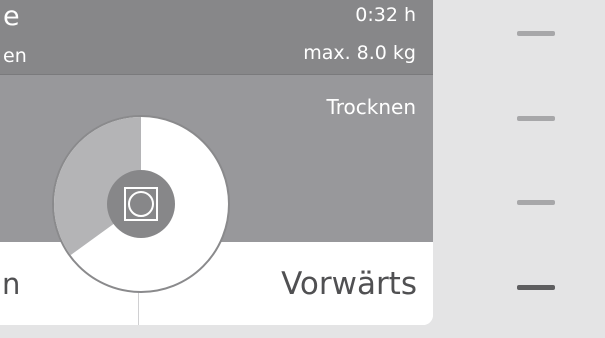 The width and height of the screenshot is (605, 338). I want to click on program-subtitle: en, so click(15, 56).